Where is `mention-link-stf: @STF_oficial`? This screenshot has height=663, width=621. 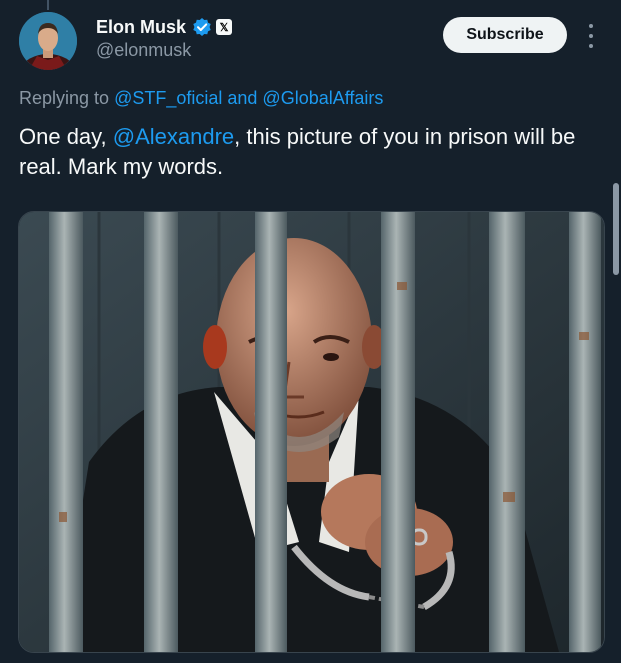
mention-link-stf: @STF_oficial is located at coordinates (168, 98).